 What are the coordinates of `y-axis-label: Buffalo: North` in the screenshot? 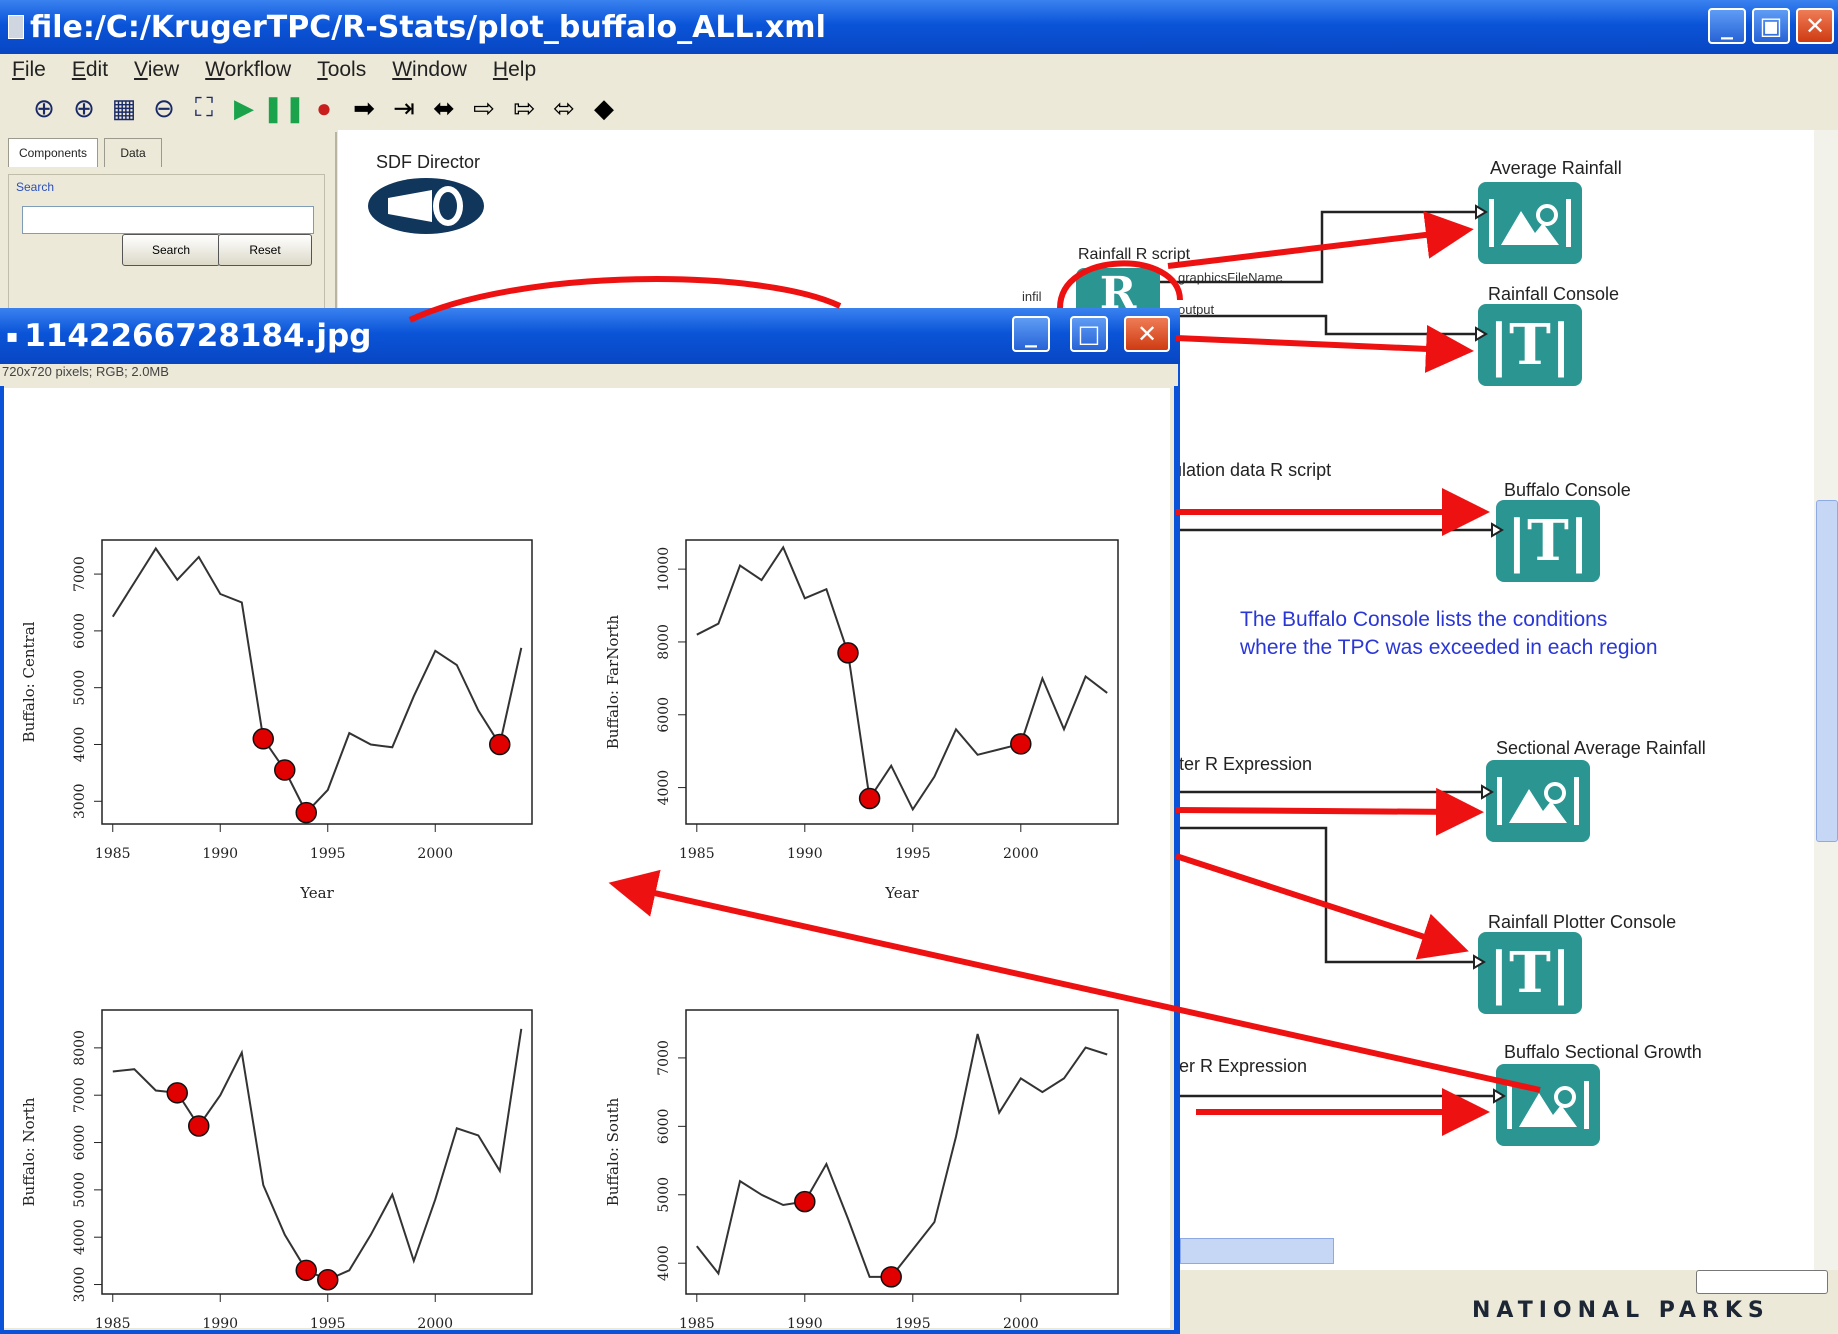 It's located at (29, 1151).